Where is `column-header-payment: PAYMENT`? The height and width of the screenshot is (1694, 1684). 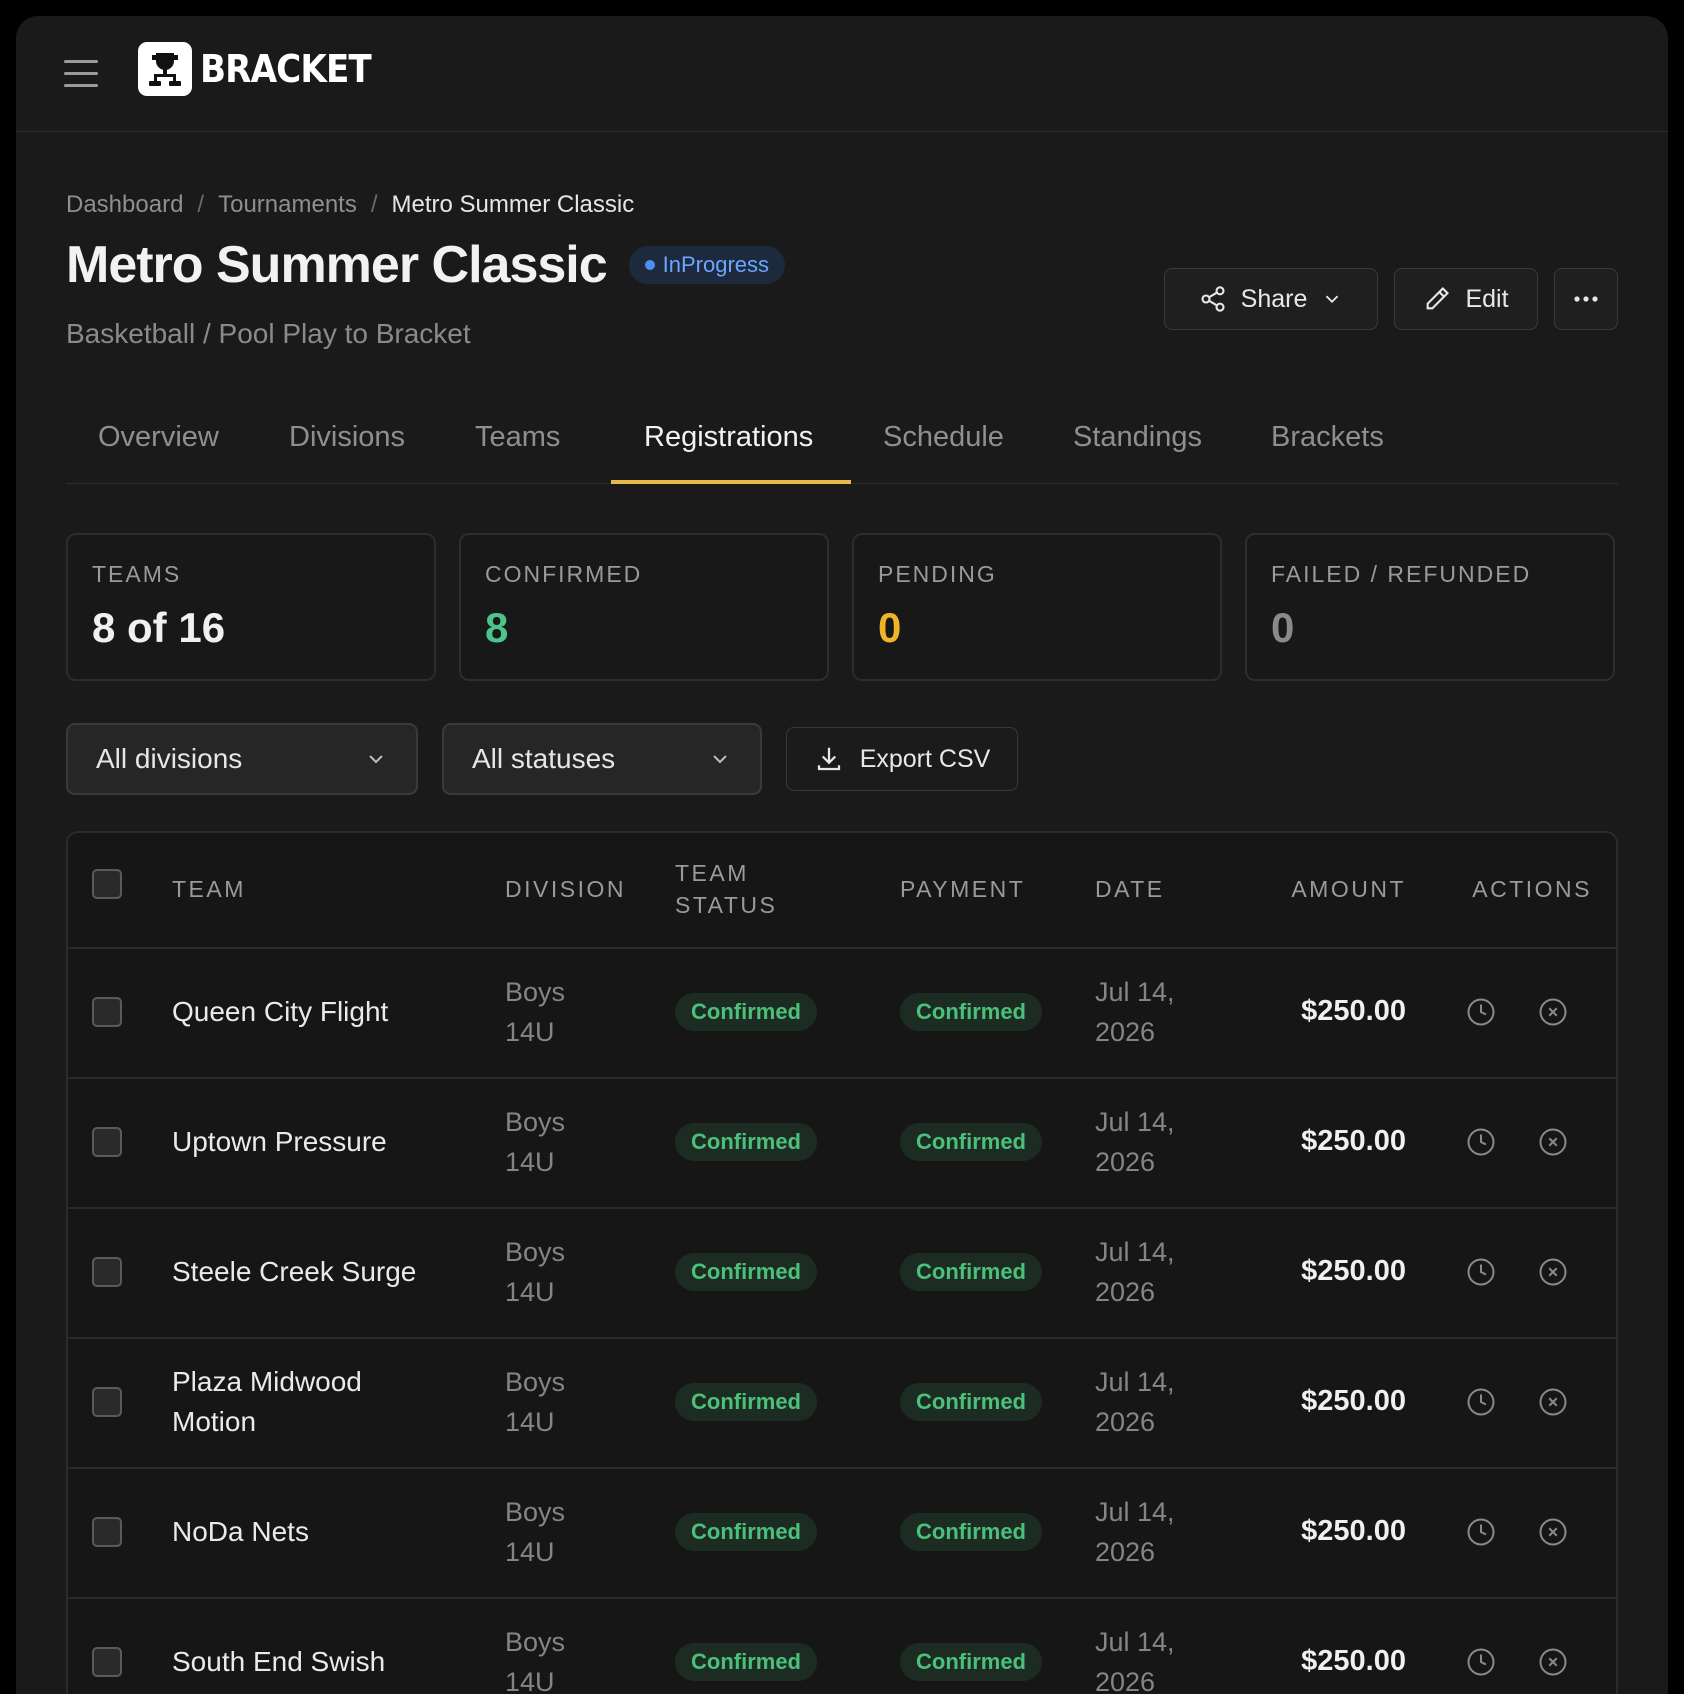 column-header-payment: PAYMENT is located at coordinates (962, 889).